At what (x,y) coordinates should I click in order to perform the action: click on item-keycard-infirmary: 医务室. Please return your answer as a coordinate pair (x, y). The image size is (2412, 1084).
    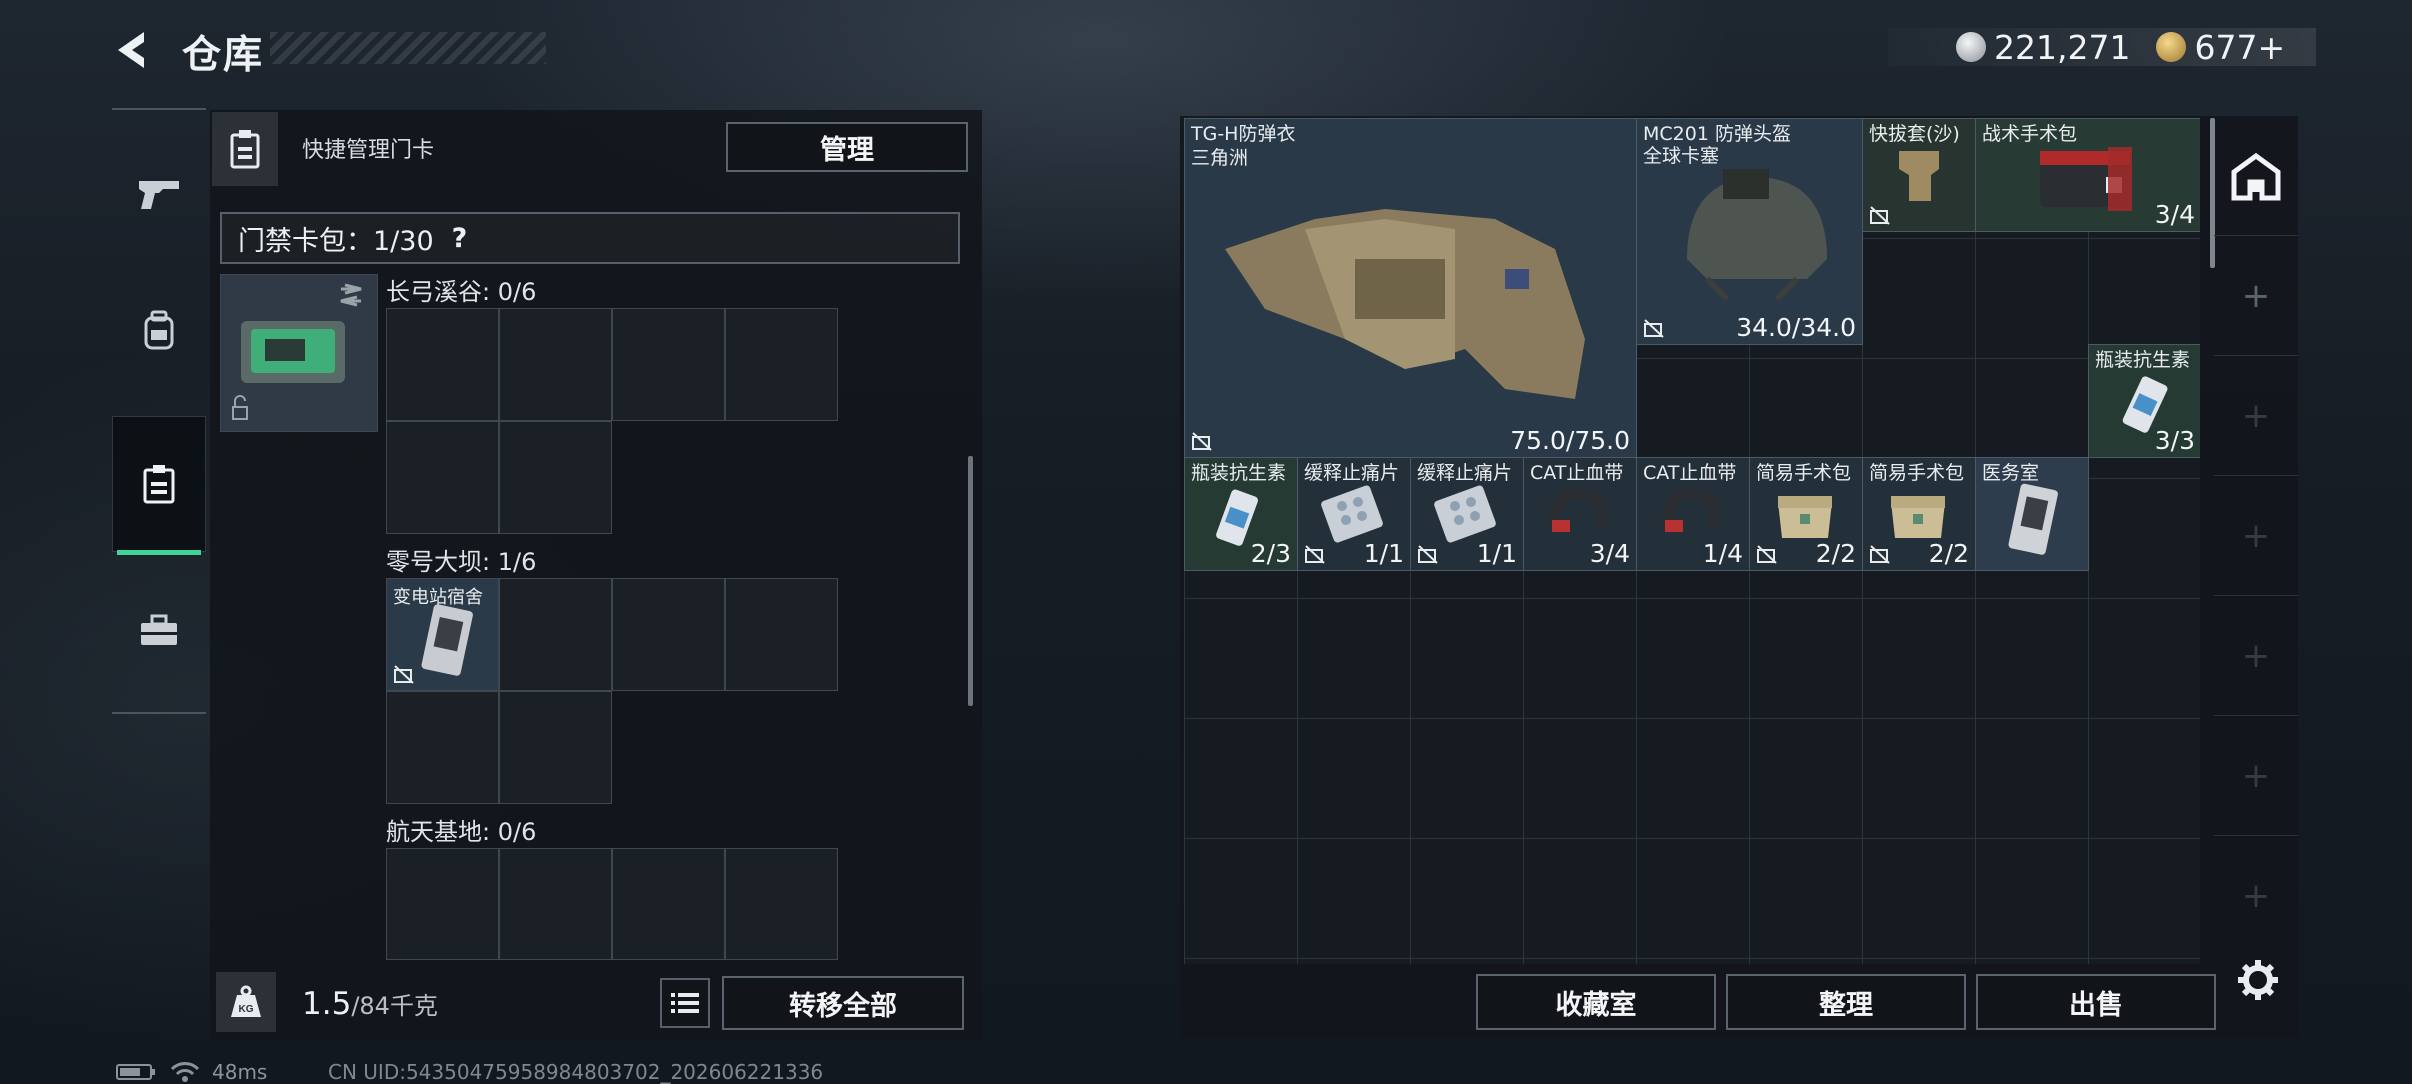
    Looking at the image, I should click on (2032, 514).